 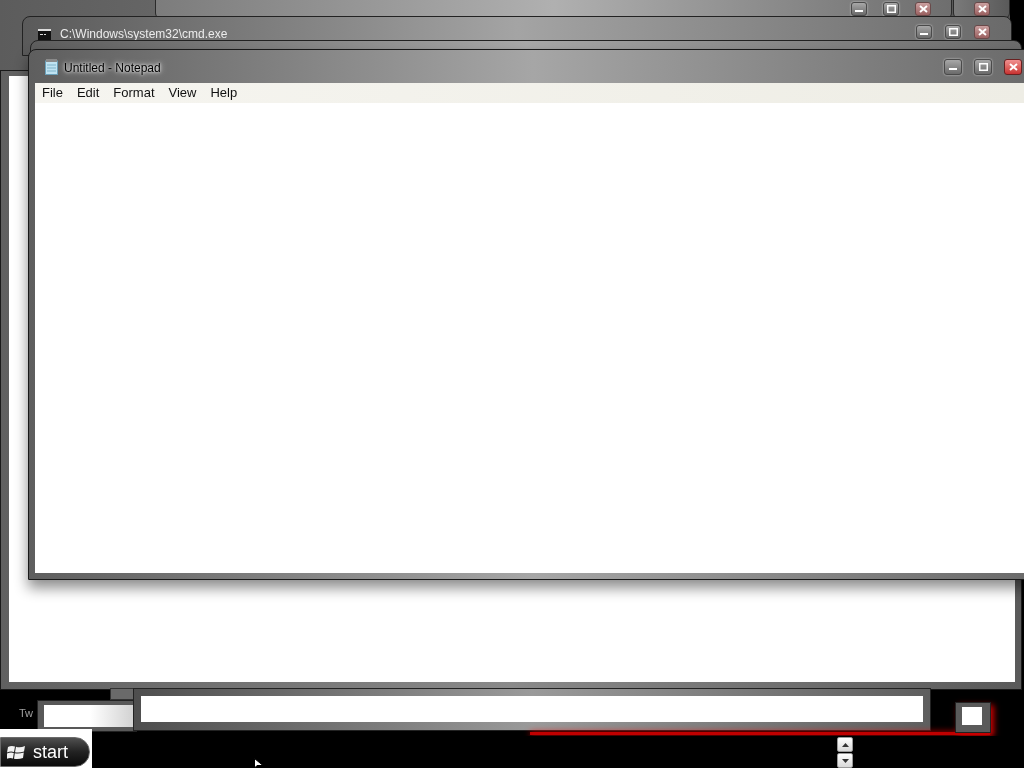 I want to click on caret-down-icon, so click(x=845, y=760).